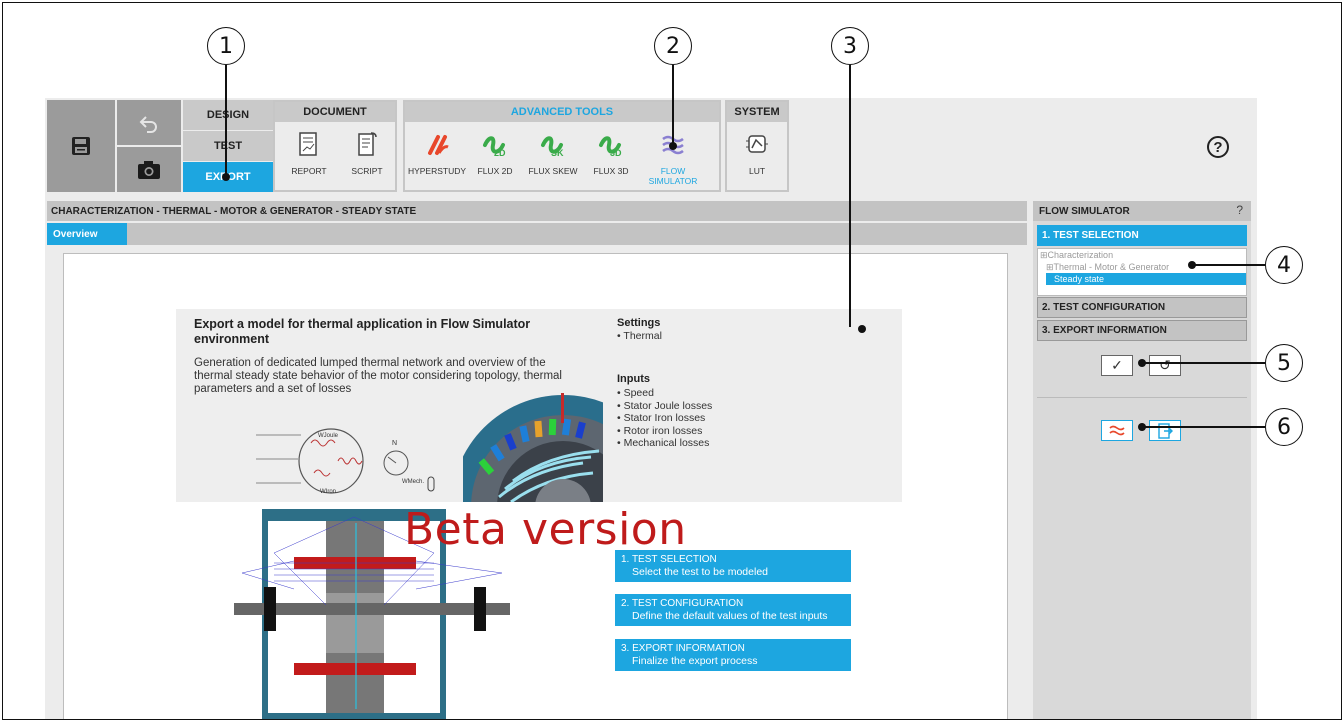 The height and width of the screenshot is (722, 1344). Describe the element at coordinates (682, 603) in the screenshot. I see `step-title: 2. TEST CONFIGURATION` at that location.